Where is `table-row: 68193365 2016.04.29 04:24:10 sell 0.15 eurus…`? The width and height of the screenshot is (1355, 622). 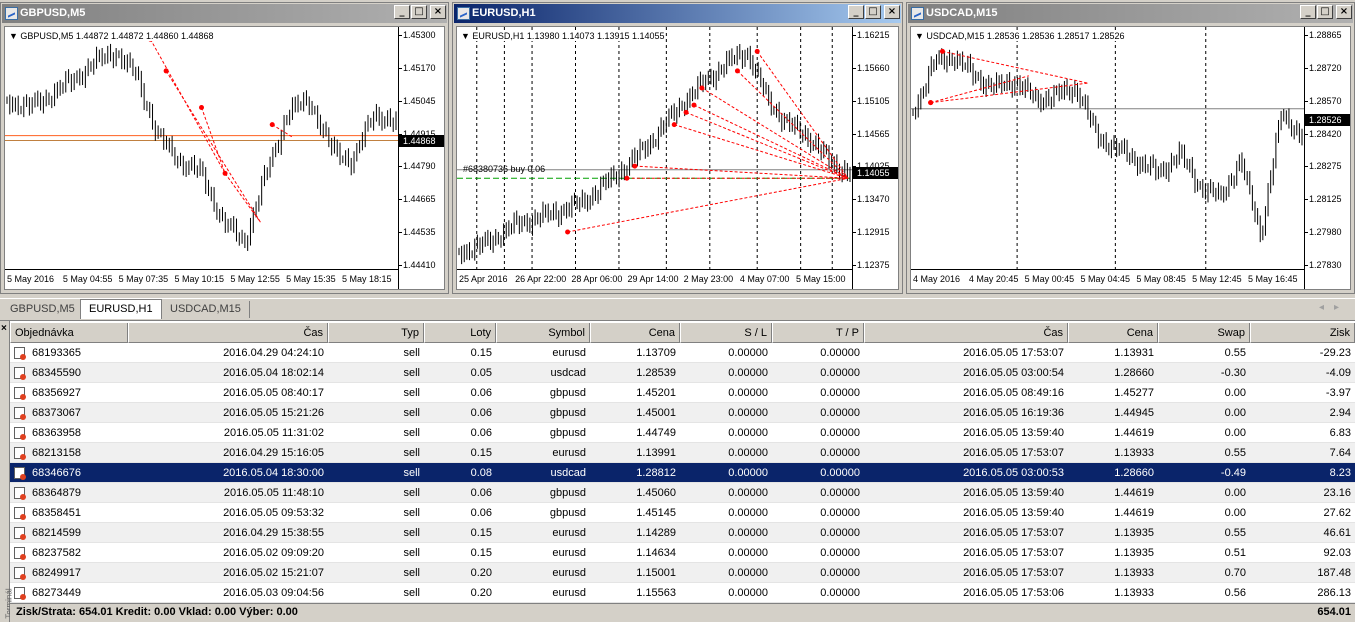
table-row: 68193365 2016.04.29 04:24:10 sell 0.15 eurus… is located at coordinates (682, 353).